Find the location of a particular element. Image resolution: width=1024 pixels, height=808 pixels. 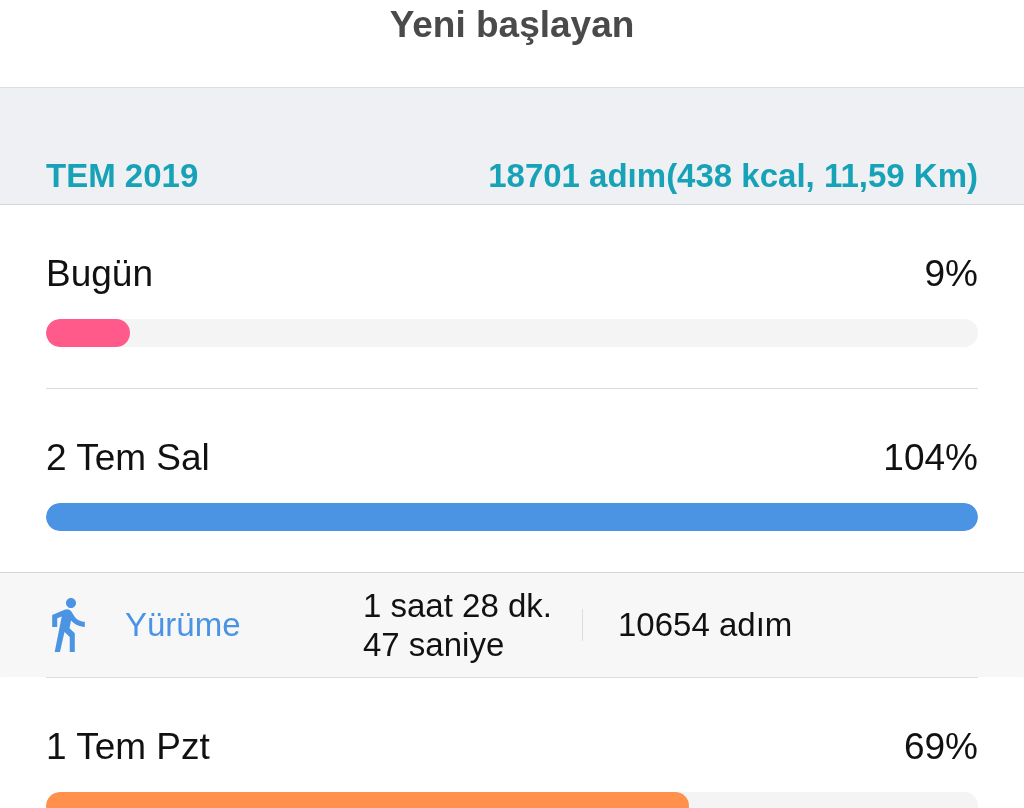

day-percent: 9% is located at coordinates (951, 274).